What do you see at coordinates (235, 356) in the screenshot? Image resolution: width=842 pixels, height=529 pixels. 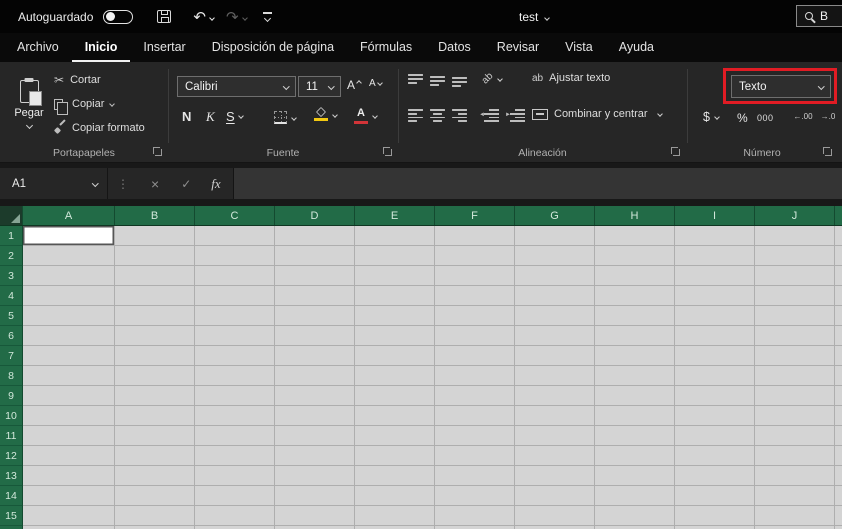 I see `cell-C7` at bounding box center [235, 356].